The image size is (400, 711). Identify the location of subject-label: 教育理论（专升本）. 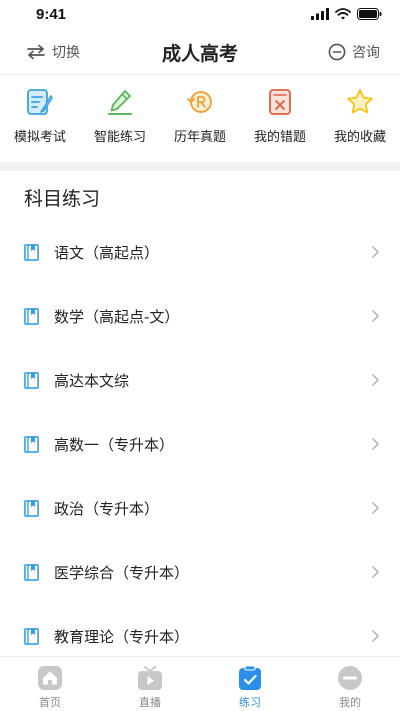
(122, 637).